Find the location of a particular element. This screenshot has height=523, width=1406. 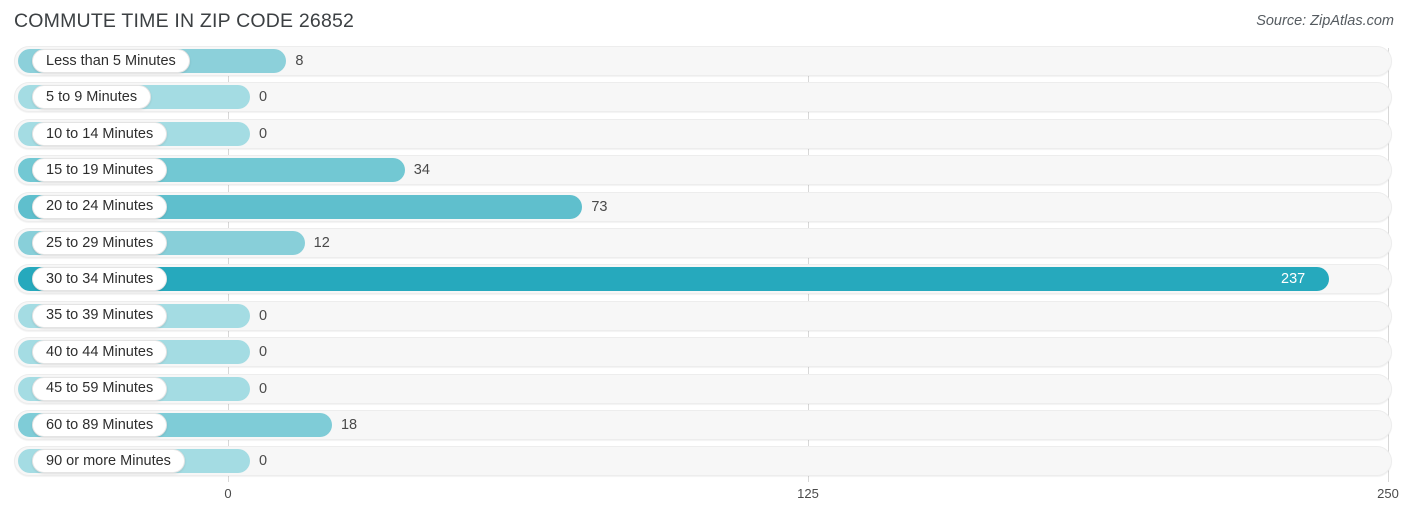

source-attribution: Source: ZipAtlas.com is located at coordinates (1325, 21).